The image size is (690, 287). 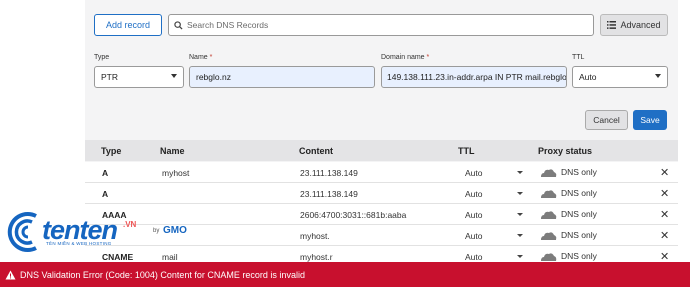 I want to click on ttl-label: TTL, so click(x=578, y=57).